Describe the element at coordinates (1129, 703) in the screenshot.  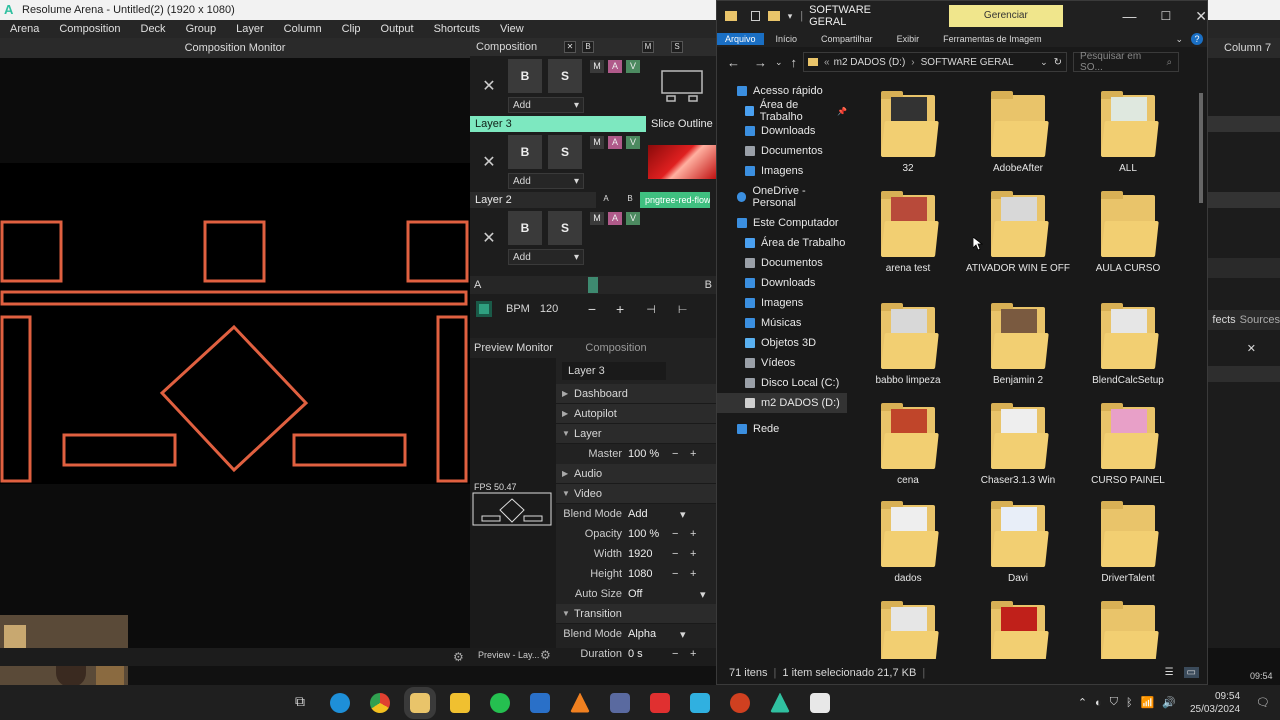
I see `tray-bluetooth-icon: ᛒ` at that location.